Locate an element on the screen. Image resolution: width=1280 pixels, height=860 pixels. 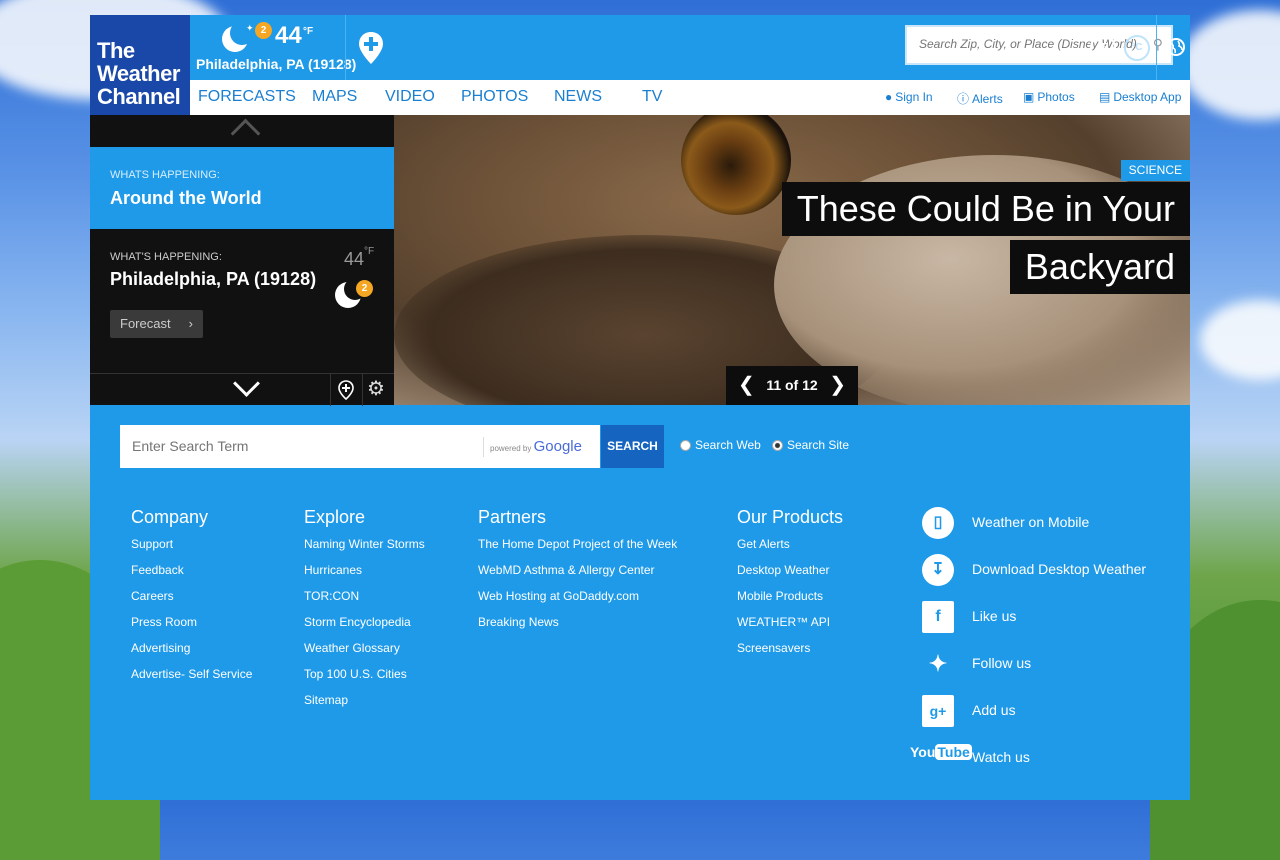
twitter-icon: ✦ is located at coordinates (938, 663).